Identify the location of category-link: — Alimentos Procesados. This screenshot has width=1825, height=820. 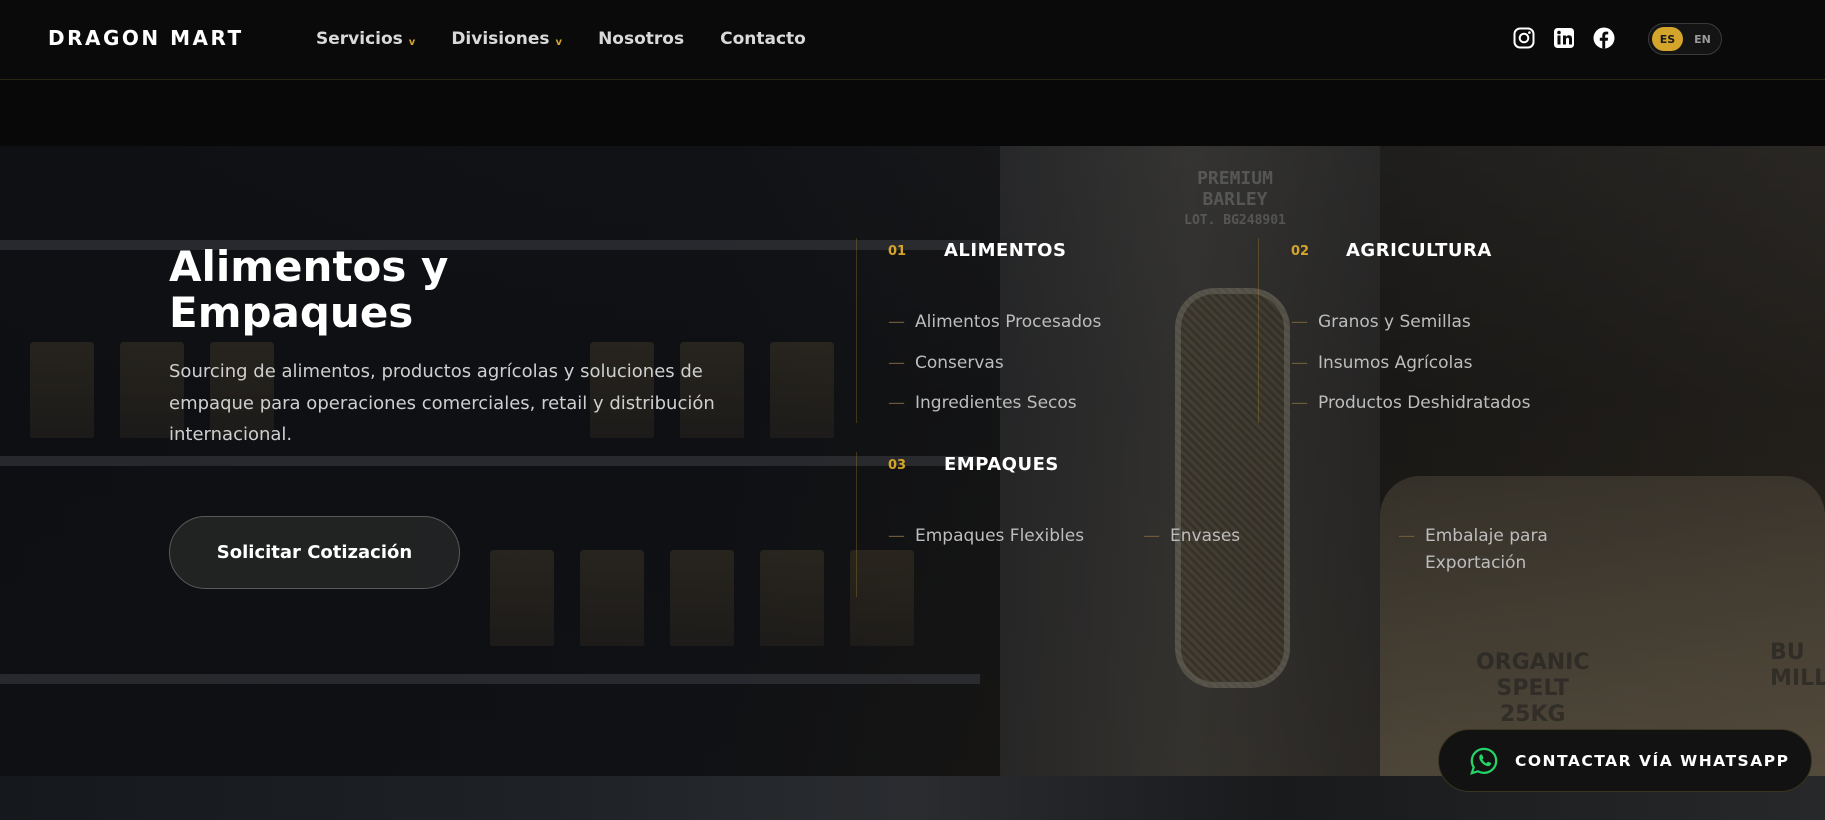
(994, 322).